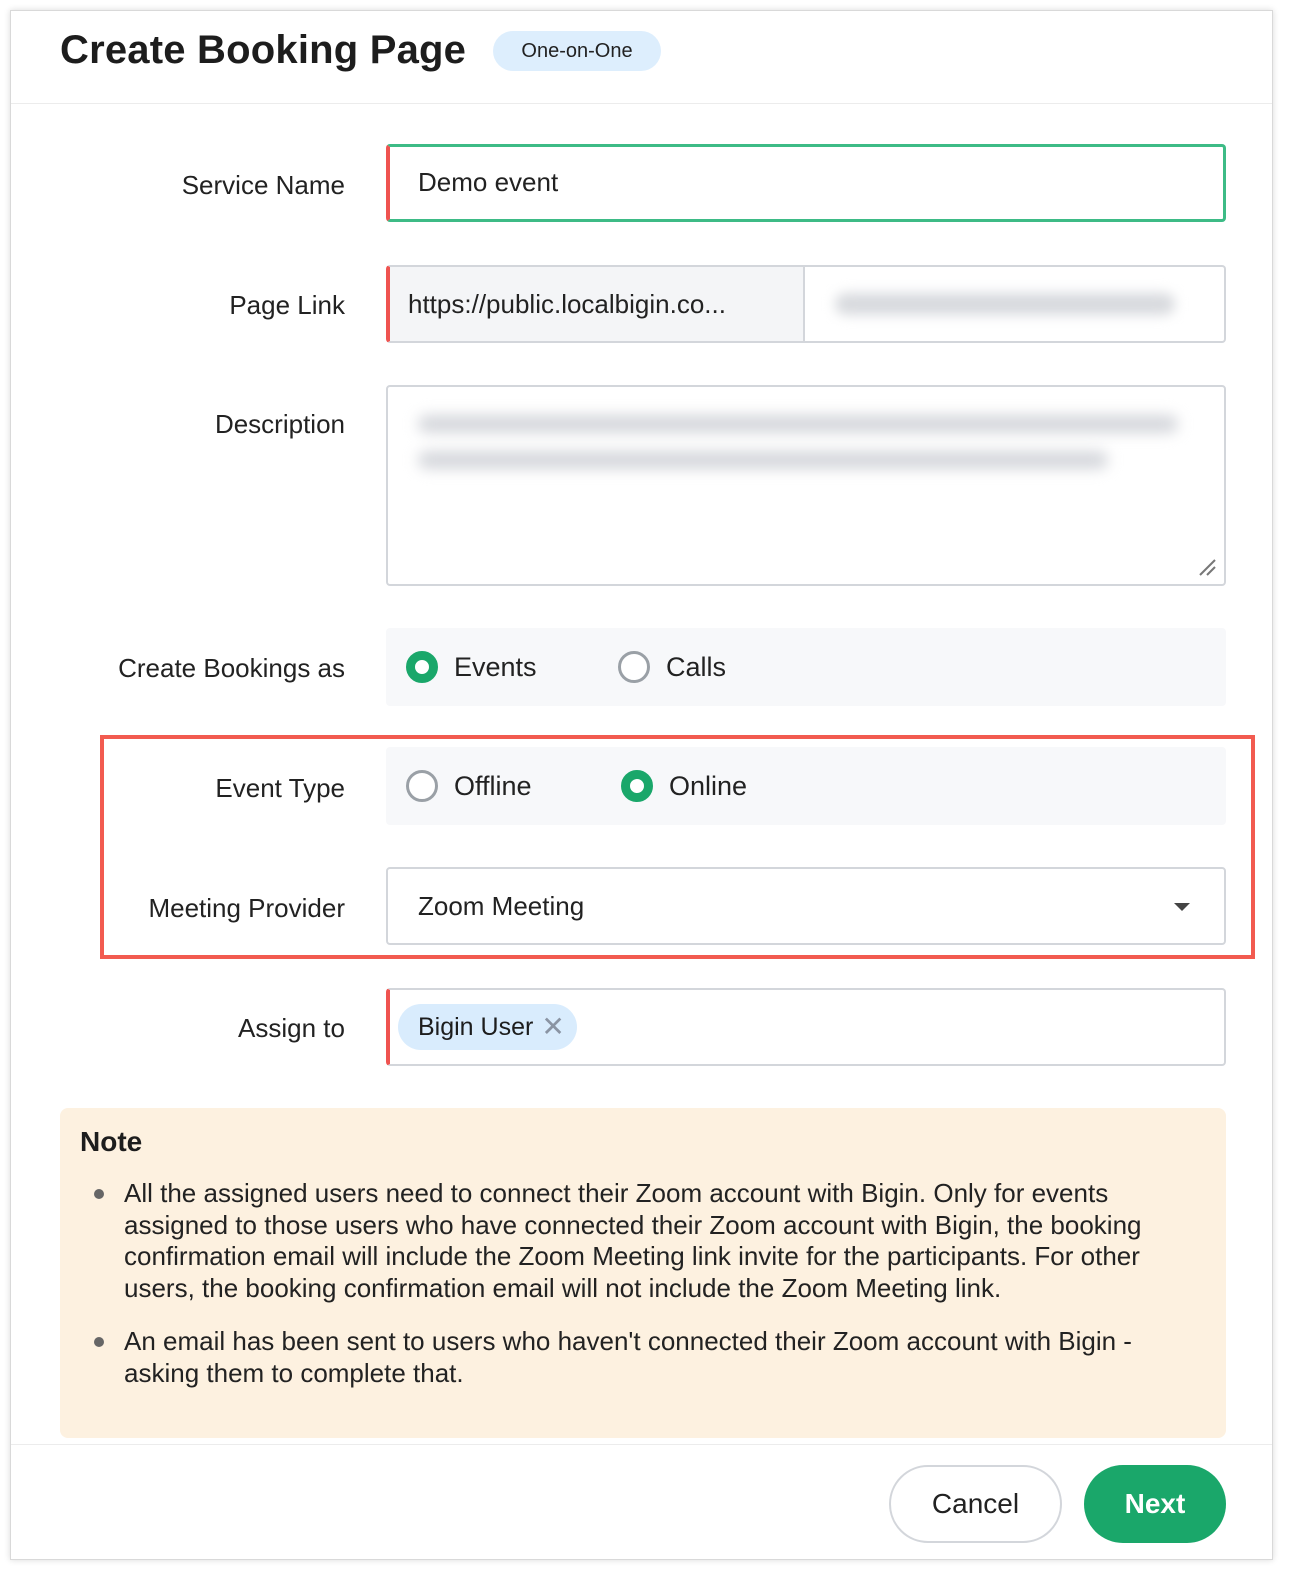  Describe the element at coordinates (806, 667) in the screenshot. I see `create-bookings-as-group: Events Calls` at that location.